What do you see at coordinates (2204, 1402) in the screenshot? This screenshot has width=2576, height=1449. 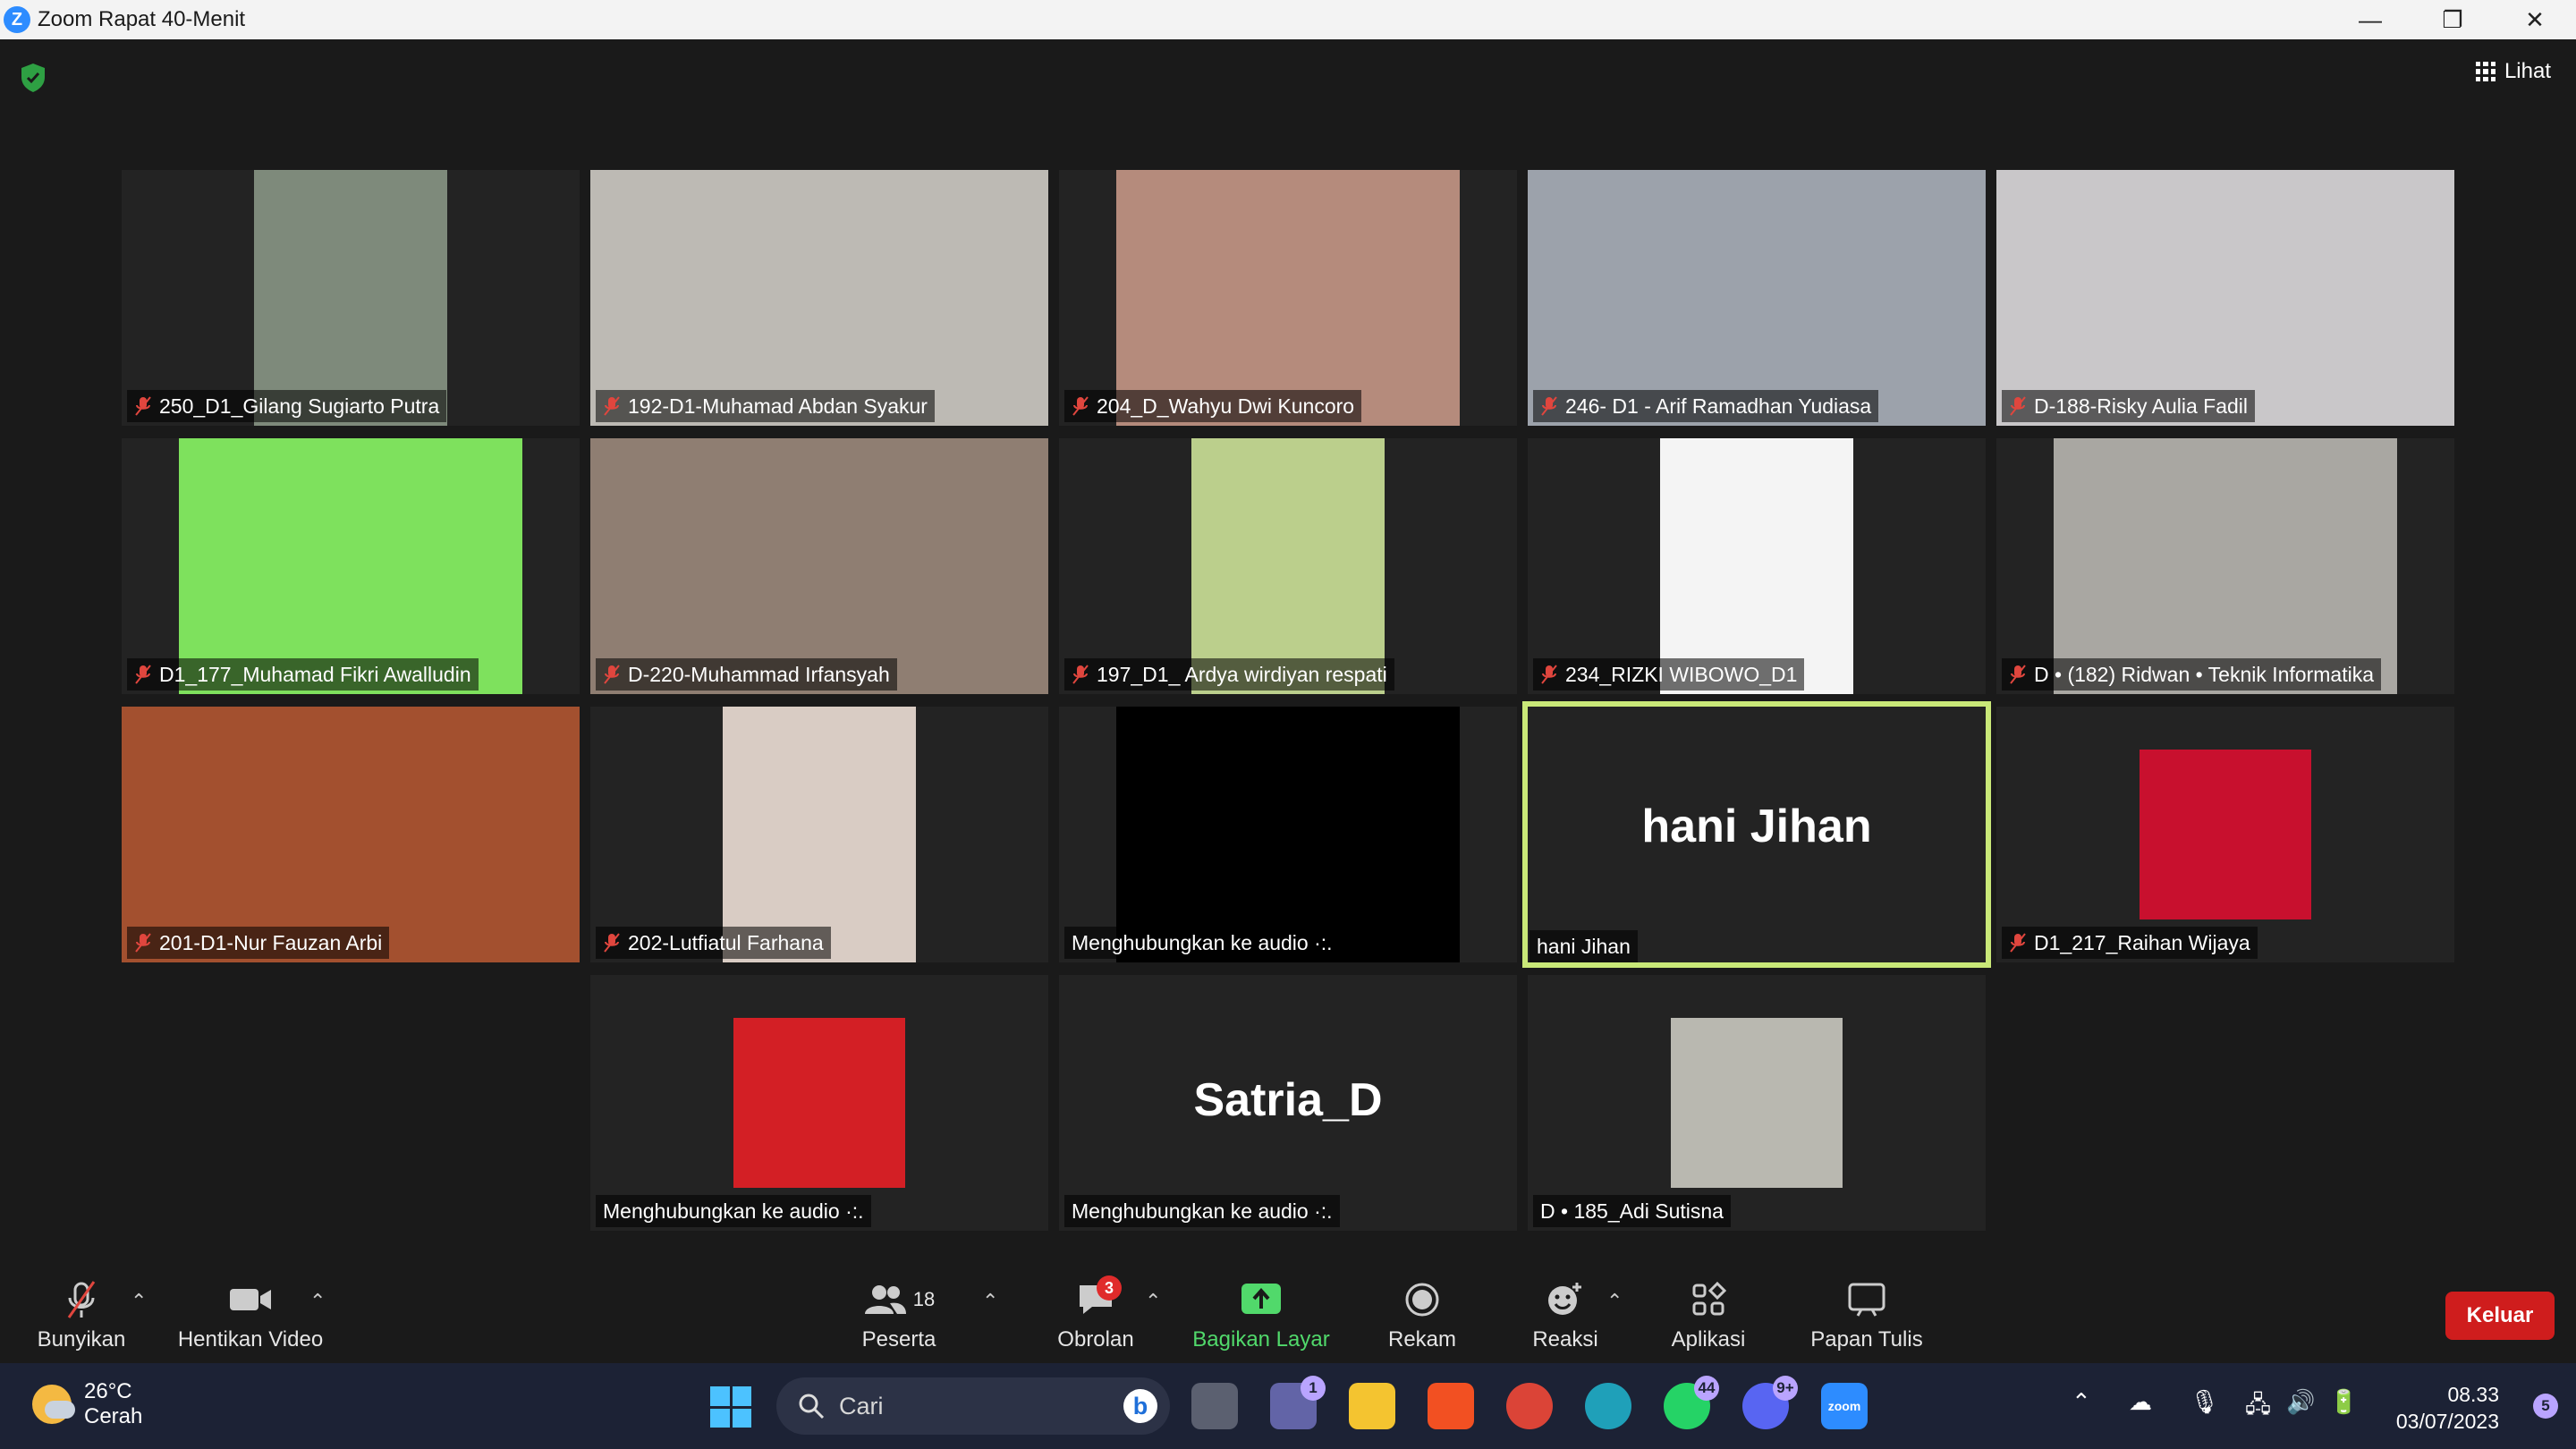 I see `microphone-icon: 🎙` at bounding box center [2204, 1402].